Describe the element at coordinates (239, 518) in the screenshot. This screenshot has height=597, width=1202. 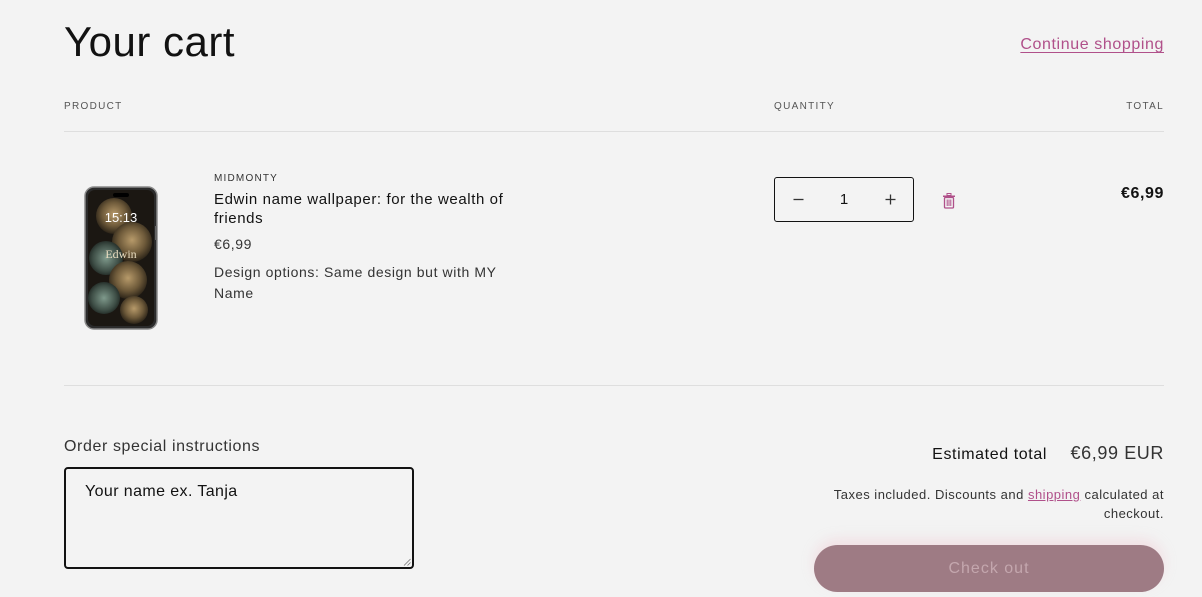
I see `order-instructions-textarea: Your name ex. Tanja` at that location.